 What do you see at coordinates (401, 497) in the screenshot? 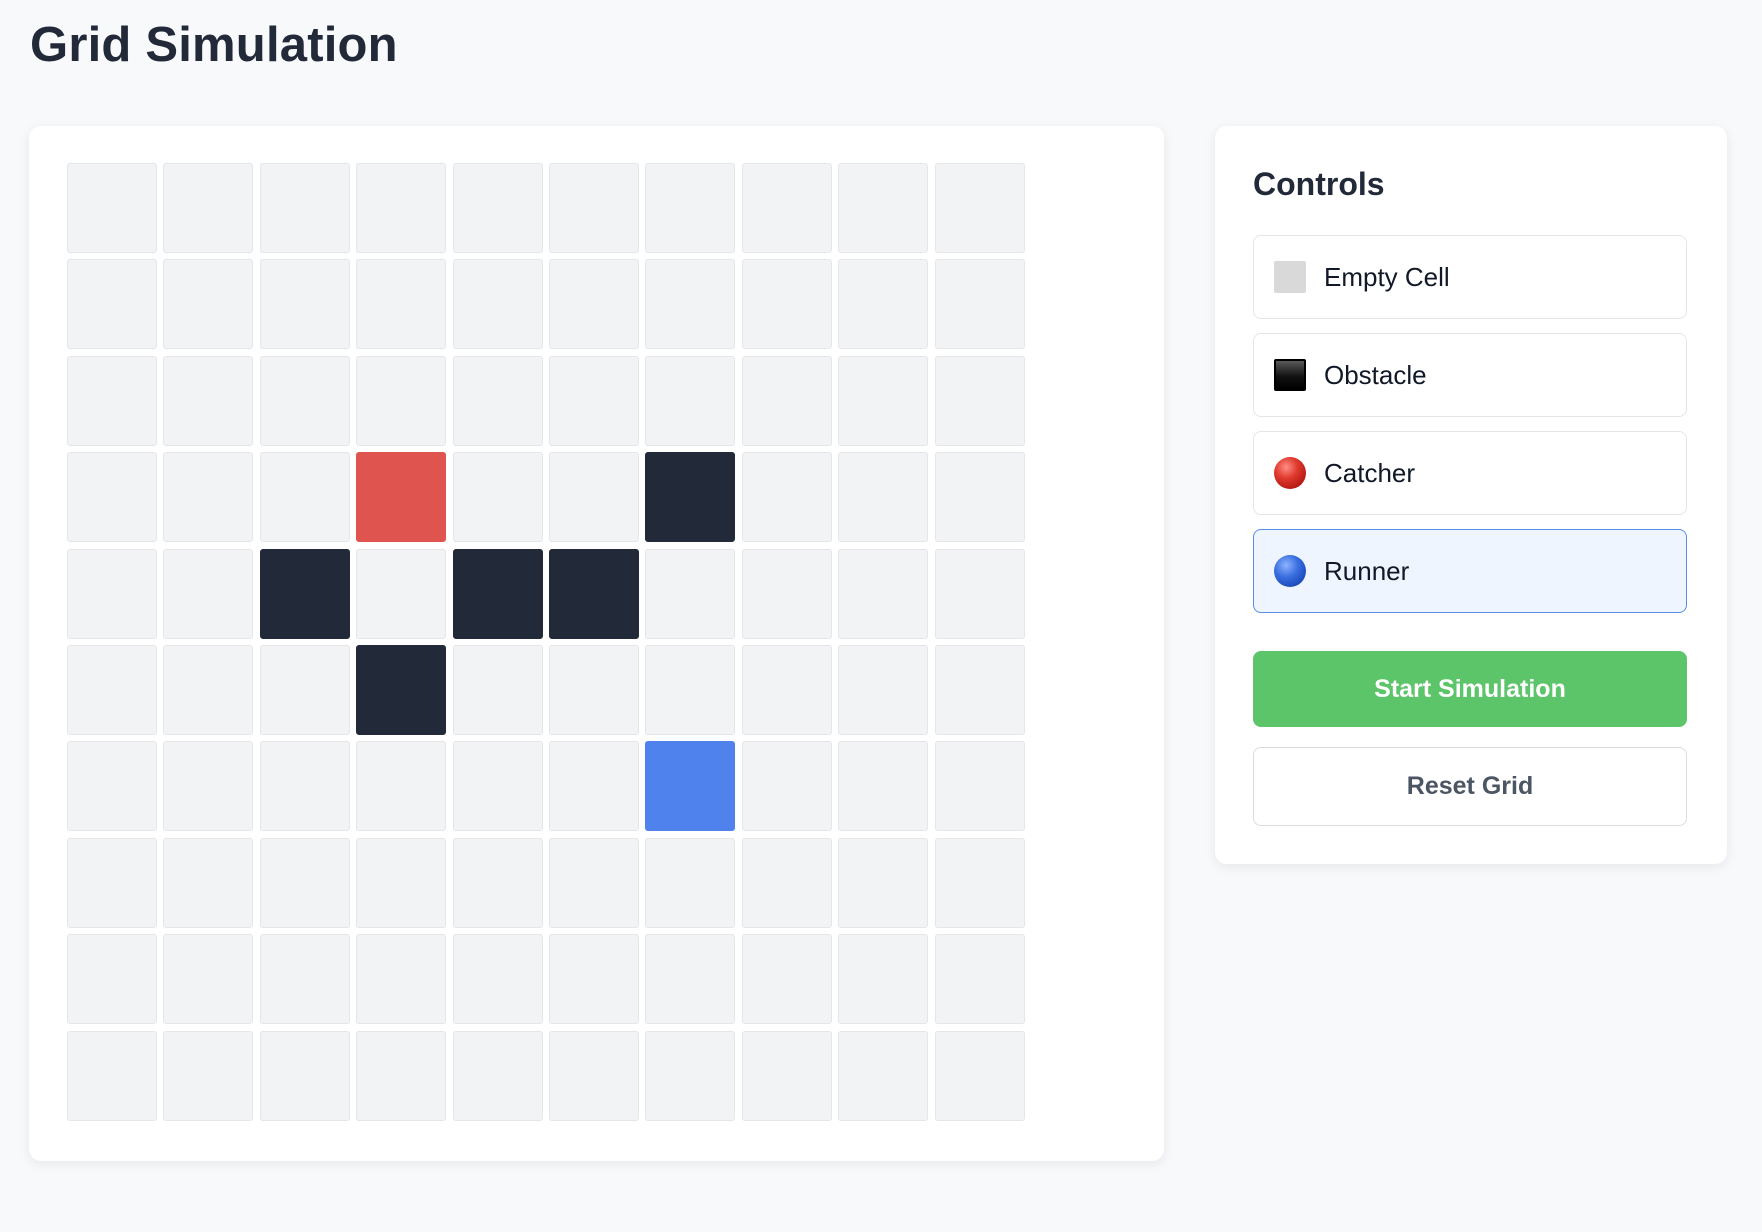
I see `grid-cell-catcher` at bounding box center [401, 497].